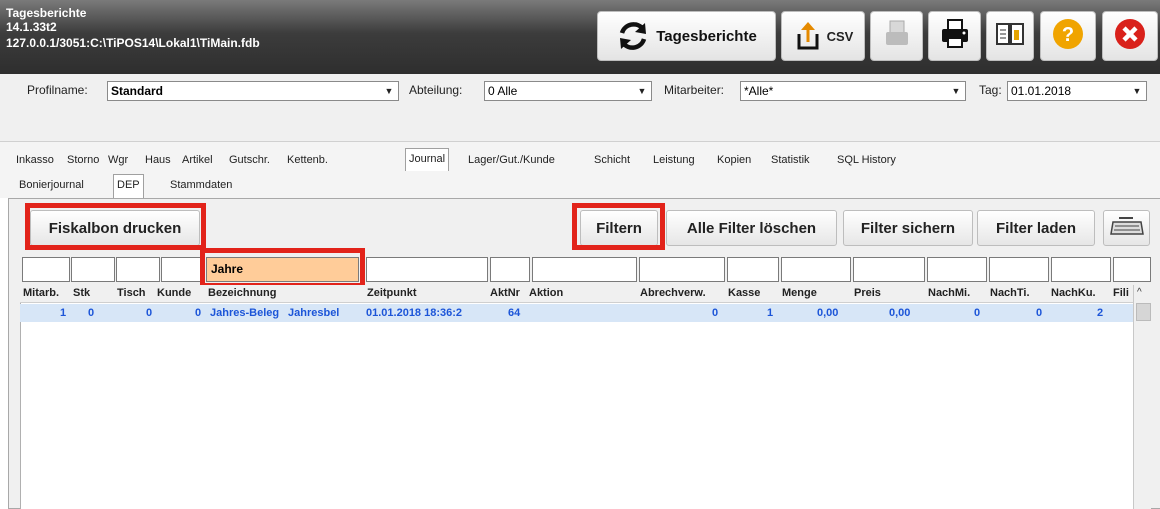  I want to click on window-title: Tagesberichte, so click(46, 13).